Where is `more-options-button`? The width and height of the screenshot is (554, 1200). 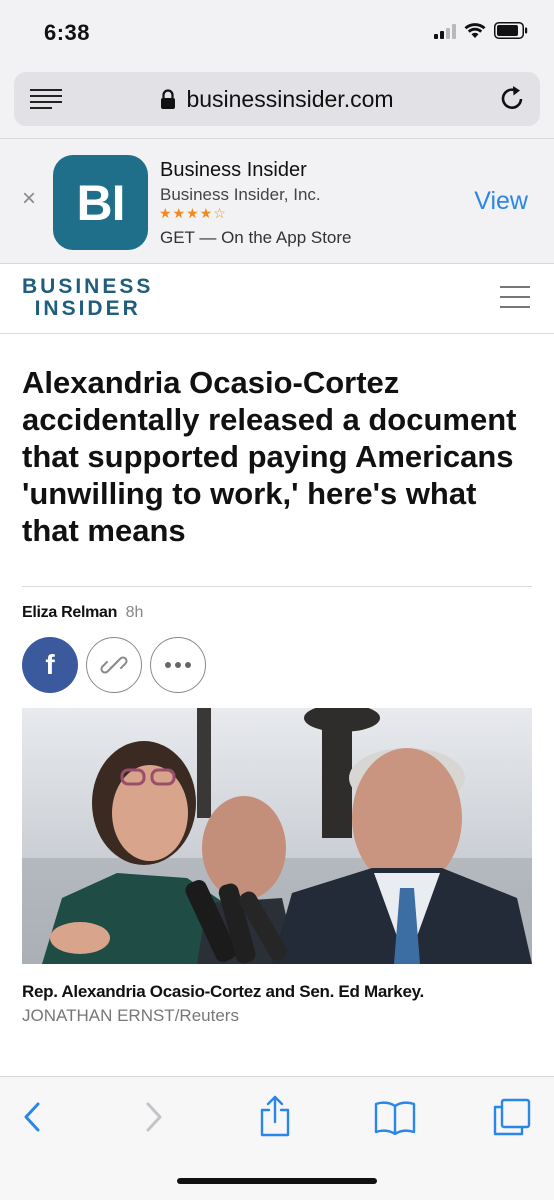 more-options-button is located at coordinates (178, 665).